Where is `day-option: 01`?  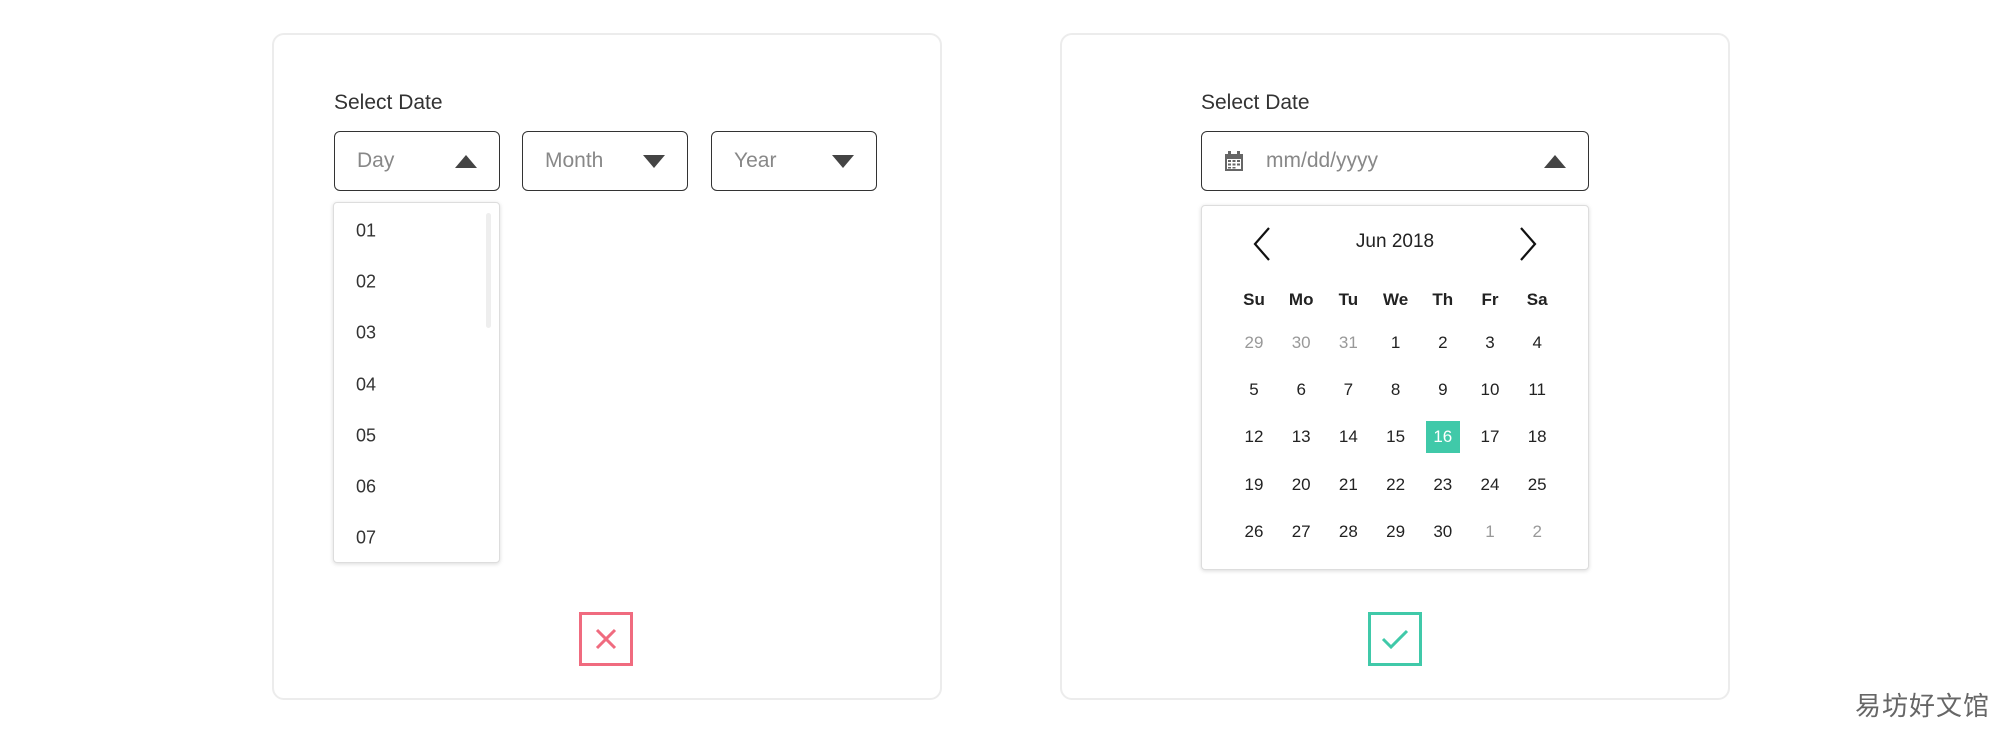
day-option: 01 is located at coordinates (366, 231).